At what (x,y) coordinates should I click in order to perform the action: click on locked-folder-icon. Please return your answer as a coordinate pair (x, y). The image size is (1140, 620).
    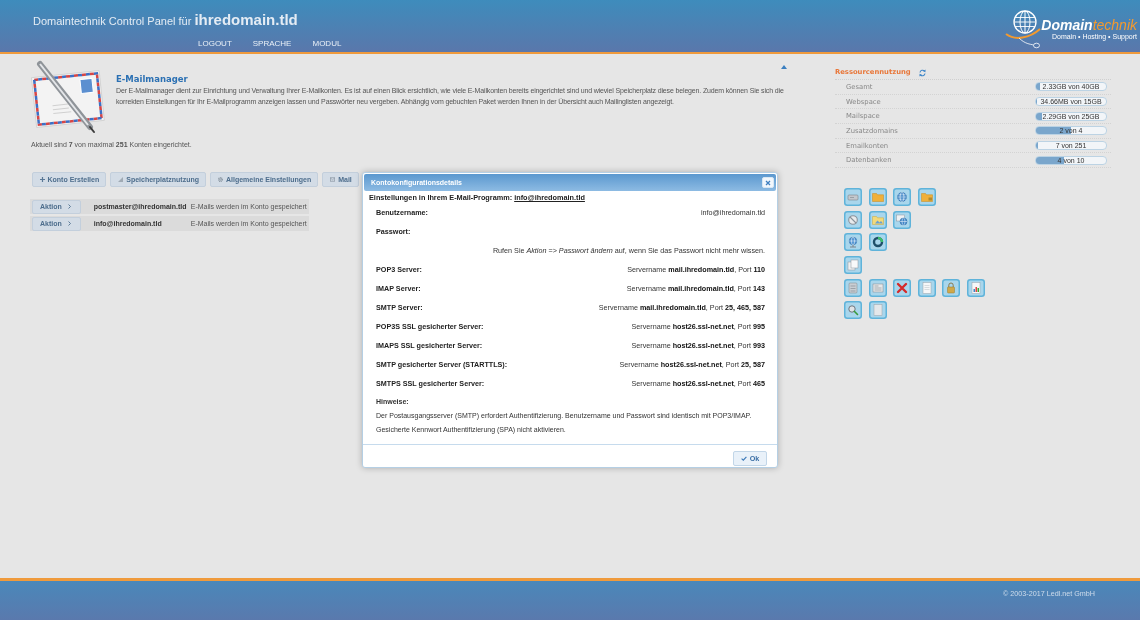
    Looking at the image, I should click on (926, 197).